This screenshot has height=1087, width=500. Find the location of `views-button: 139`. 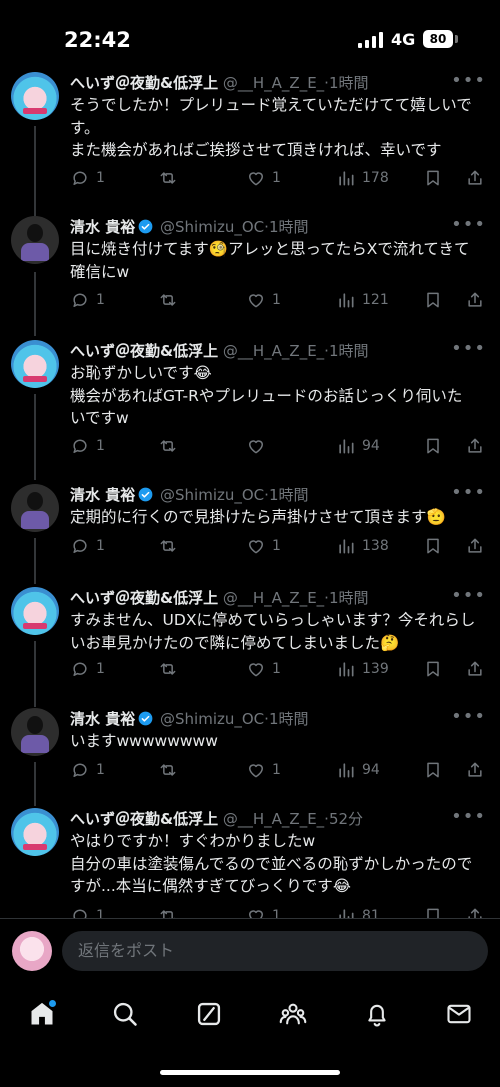

views-button: 139 is located at coordinates (362, 669).